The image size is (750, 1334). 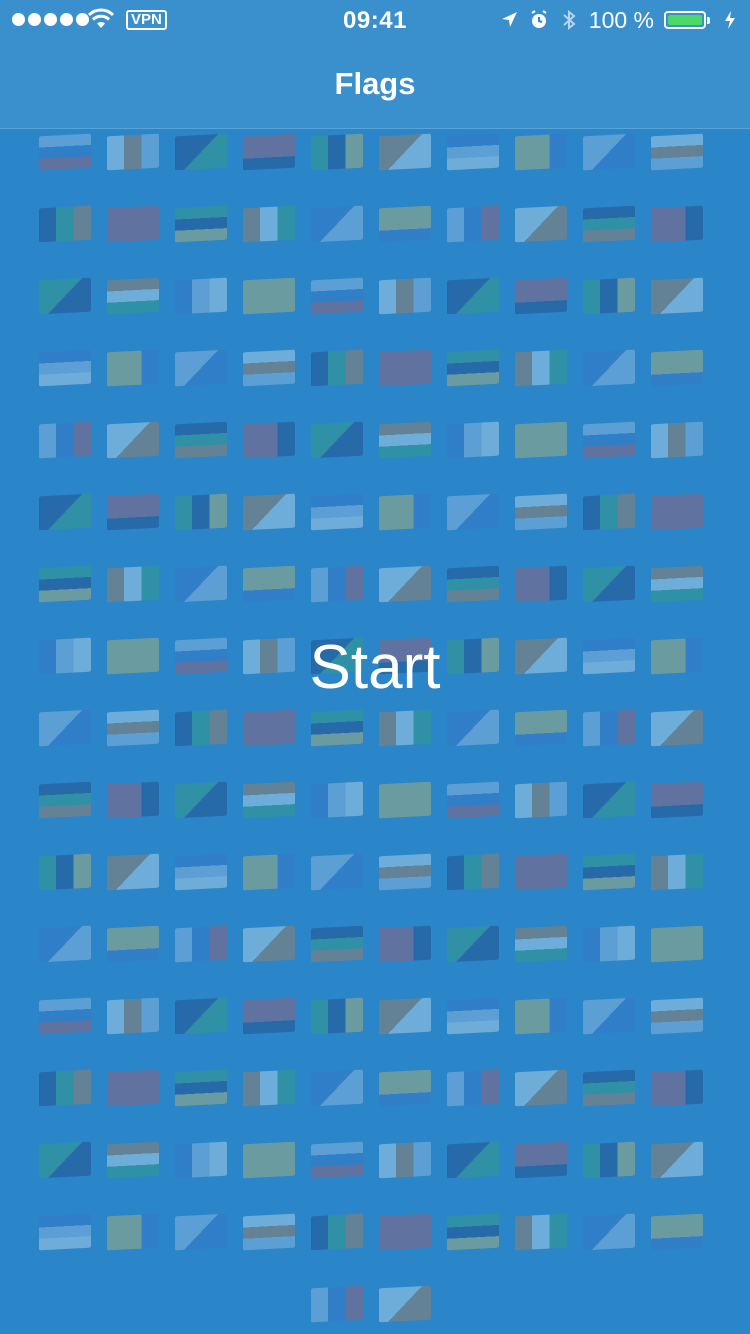 What do you see at coordinates (375, 668) in the screenshot?
I see `start-button: Start` at bounding box center [375, 668].